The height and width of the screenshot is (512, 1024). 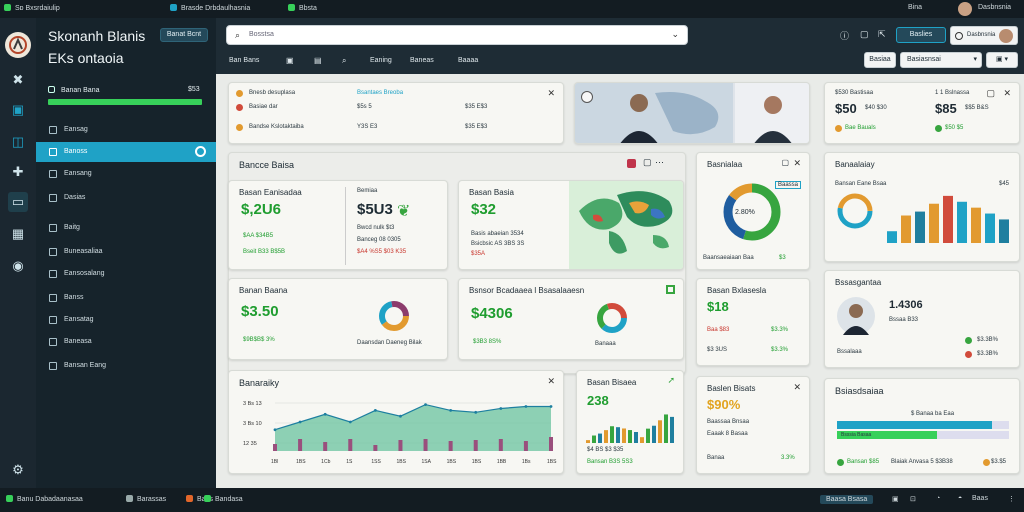 What do you see at coordinates (126, 366) in the screenshot?
I see `sidebar-item-10: Bansan Eang` at bounding box center [126, 366].